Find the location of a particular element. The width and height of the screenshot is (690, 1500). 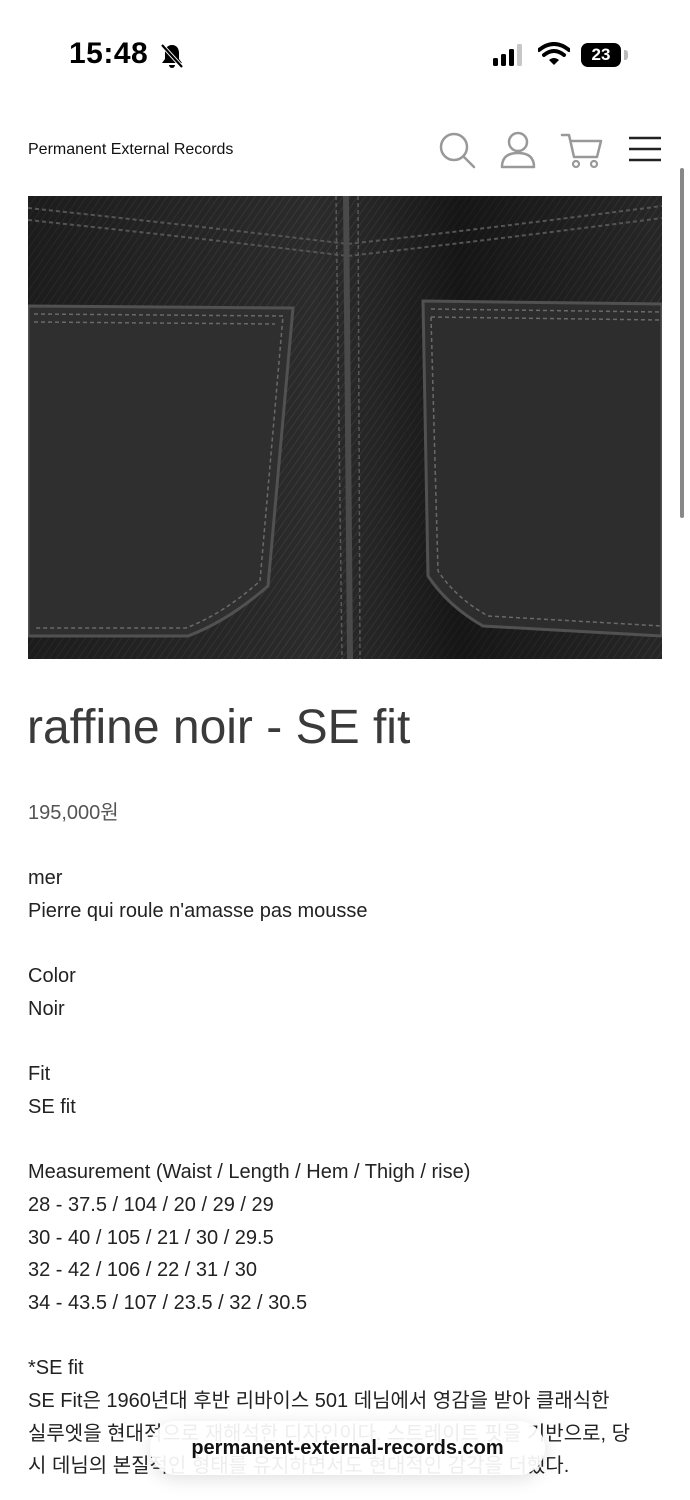

color-label: Color is located at coordinates (52, 976).